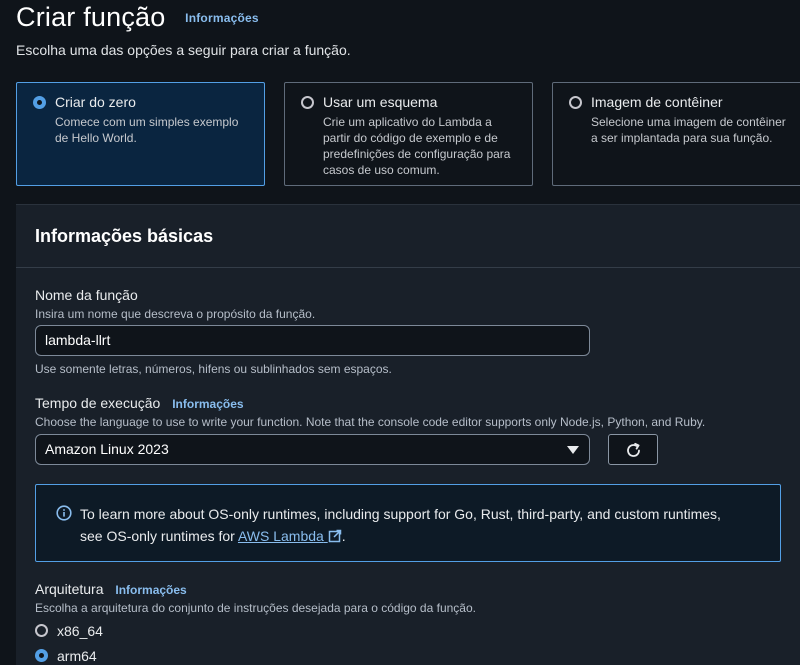 The height and width of the screenshot is (665, 800). What do you see at coordinates (334, 536) in the screenshot?
I see `external-link-icon` at bounding box center [334, 536].